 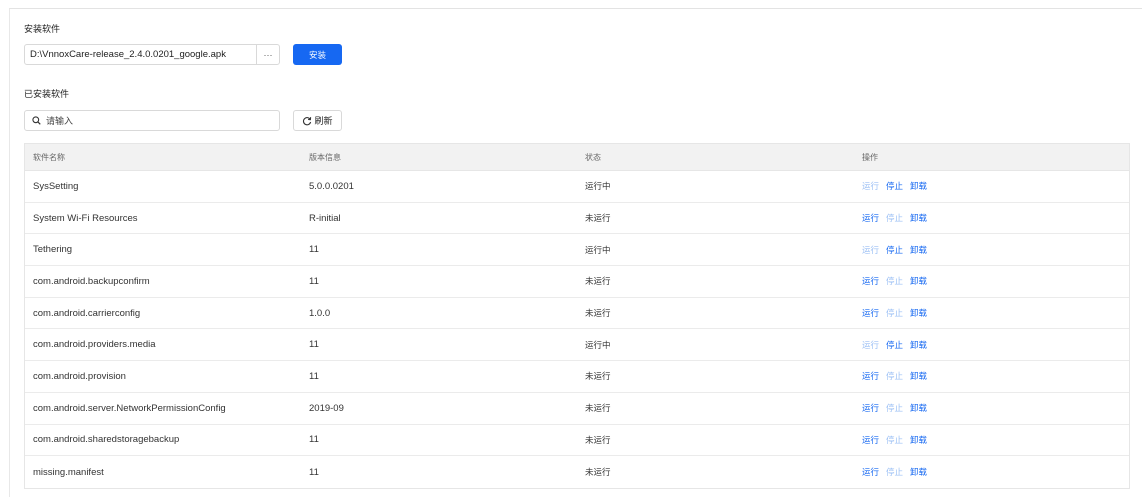 What do you see at coordinates (106, 440) in the screenshot?
I see `app-name: com.android.sharedstoragebackup` at bounding box center [106, 440].